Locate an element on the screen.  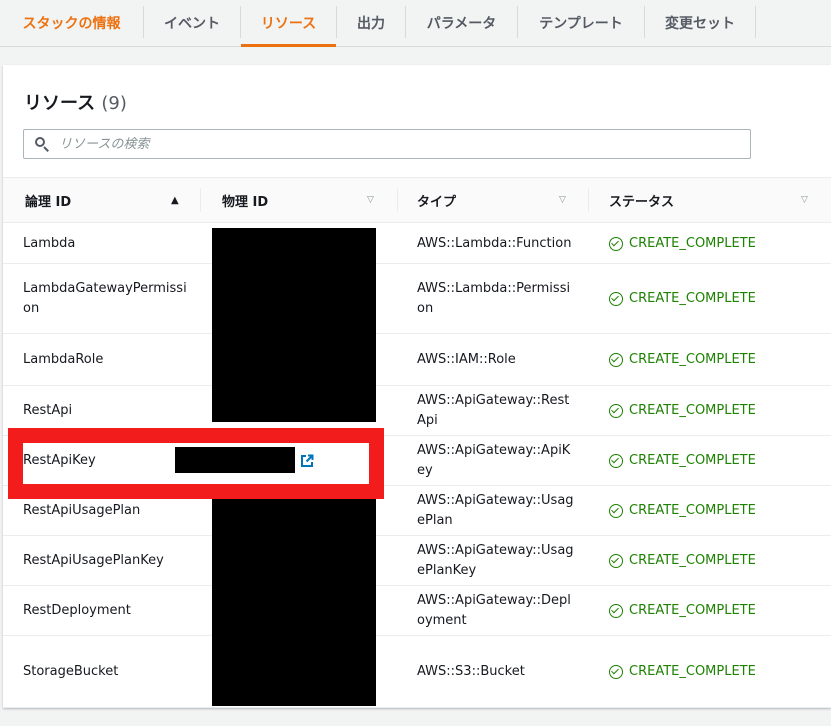
logical-id-cell: LambdaGatewayPermission is located at coordinates (105, 298).